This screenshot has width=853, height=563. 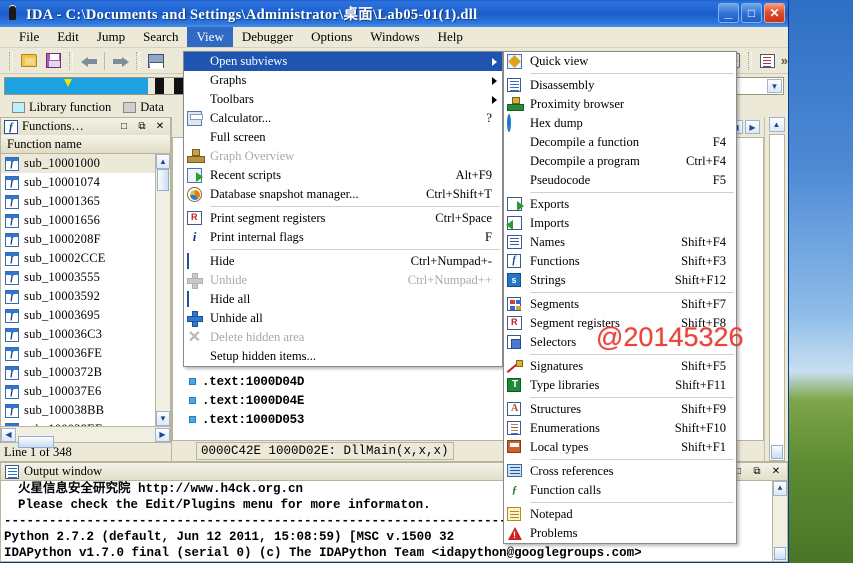 I want to click on menu-item-local-types: Local types Shift+F1, so click(x=620, y=447).